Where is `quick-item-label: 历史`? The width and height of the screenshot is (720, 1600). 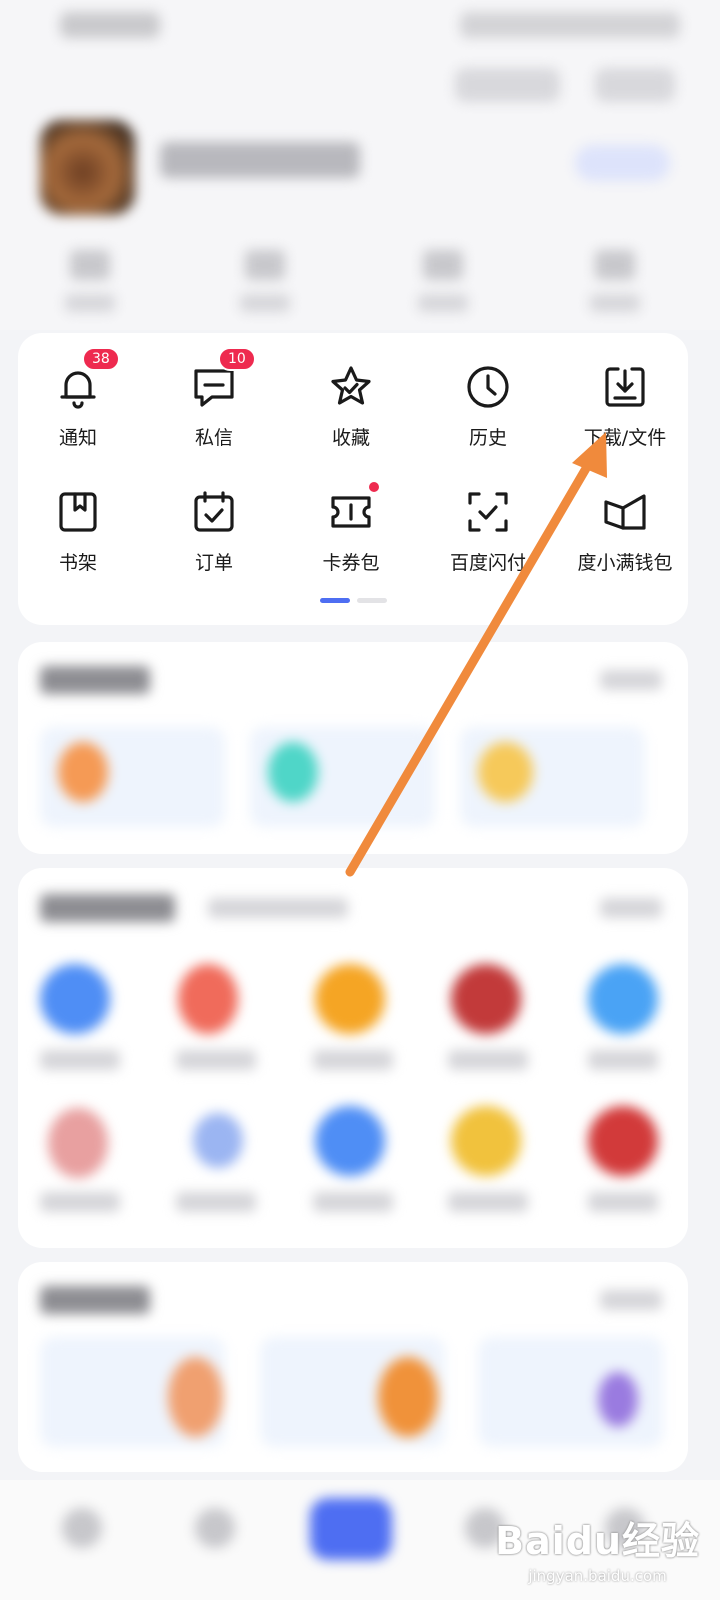
quick-item-label: 历史 is located at coordinates (487, 438).